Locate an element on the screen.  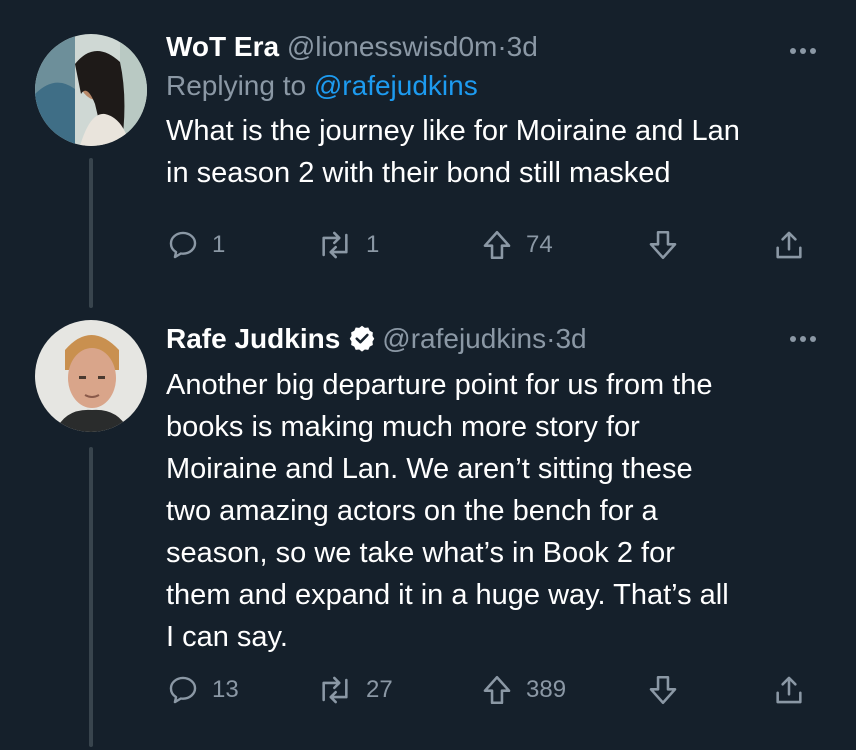
upvote-count: 389 is located at coordinates (546, 689).